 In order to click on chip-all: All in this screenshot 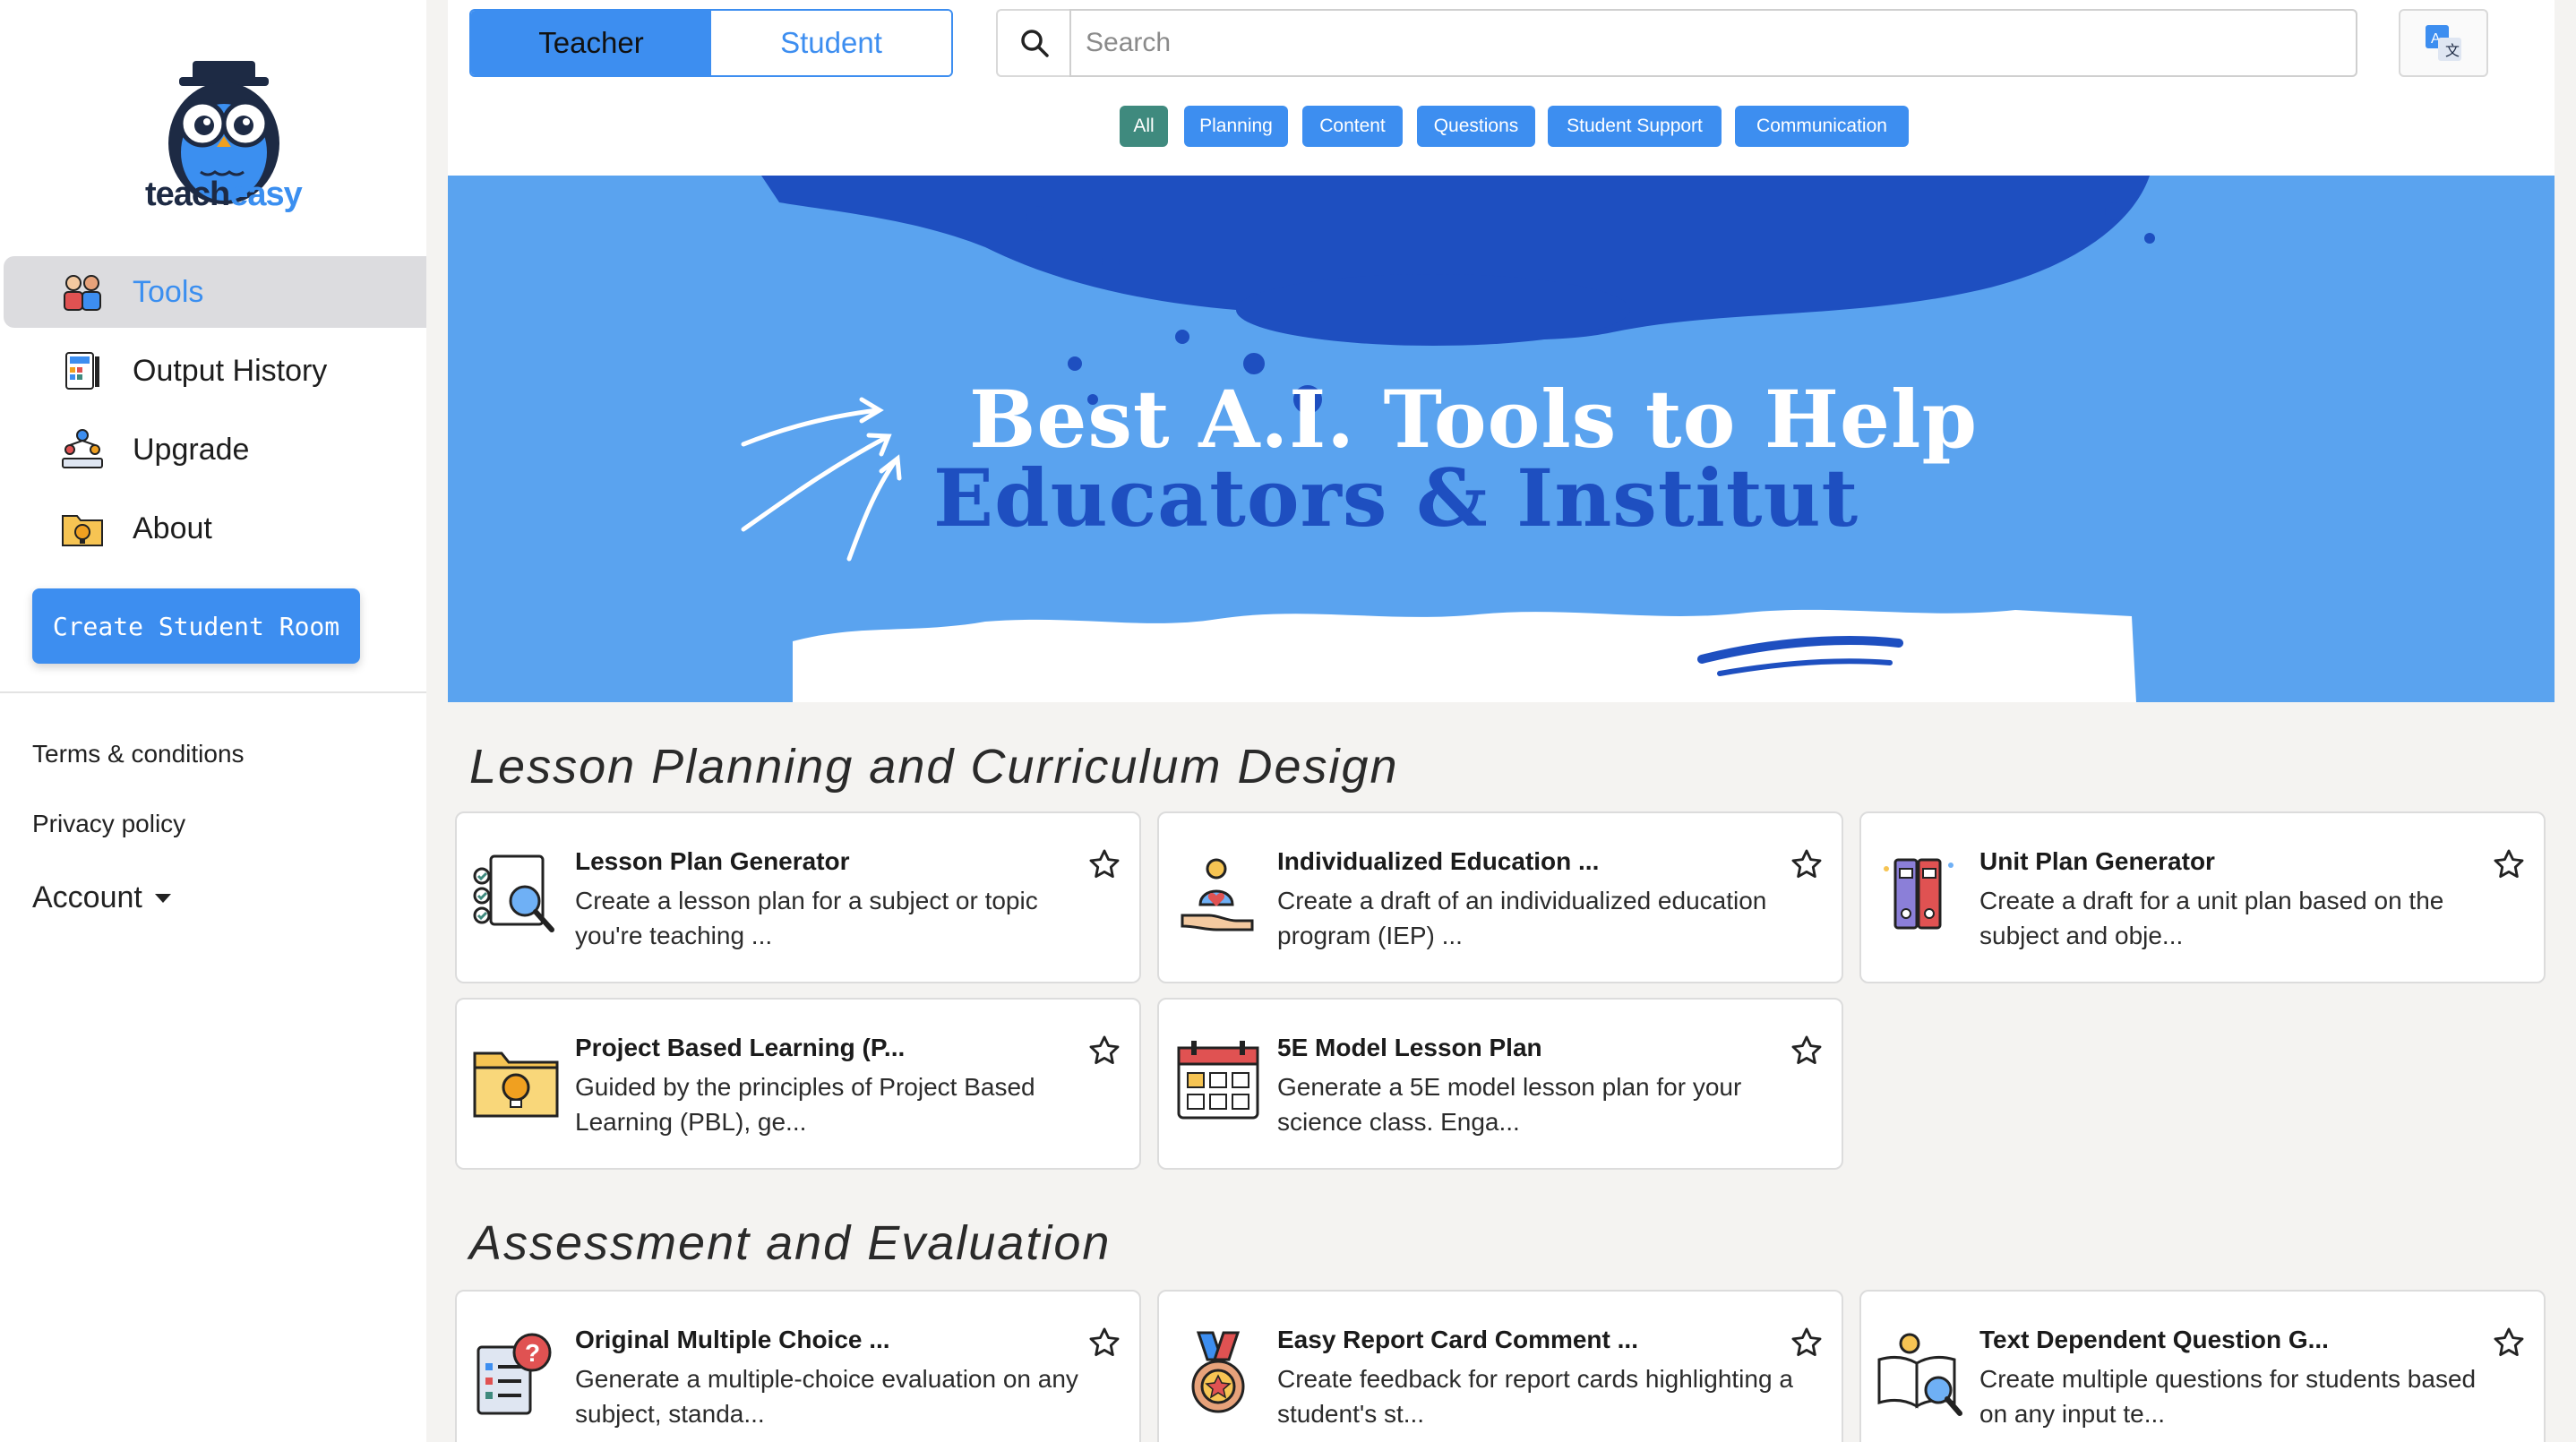, I will do `click(1144, 126)`.